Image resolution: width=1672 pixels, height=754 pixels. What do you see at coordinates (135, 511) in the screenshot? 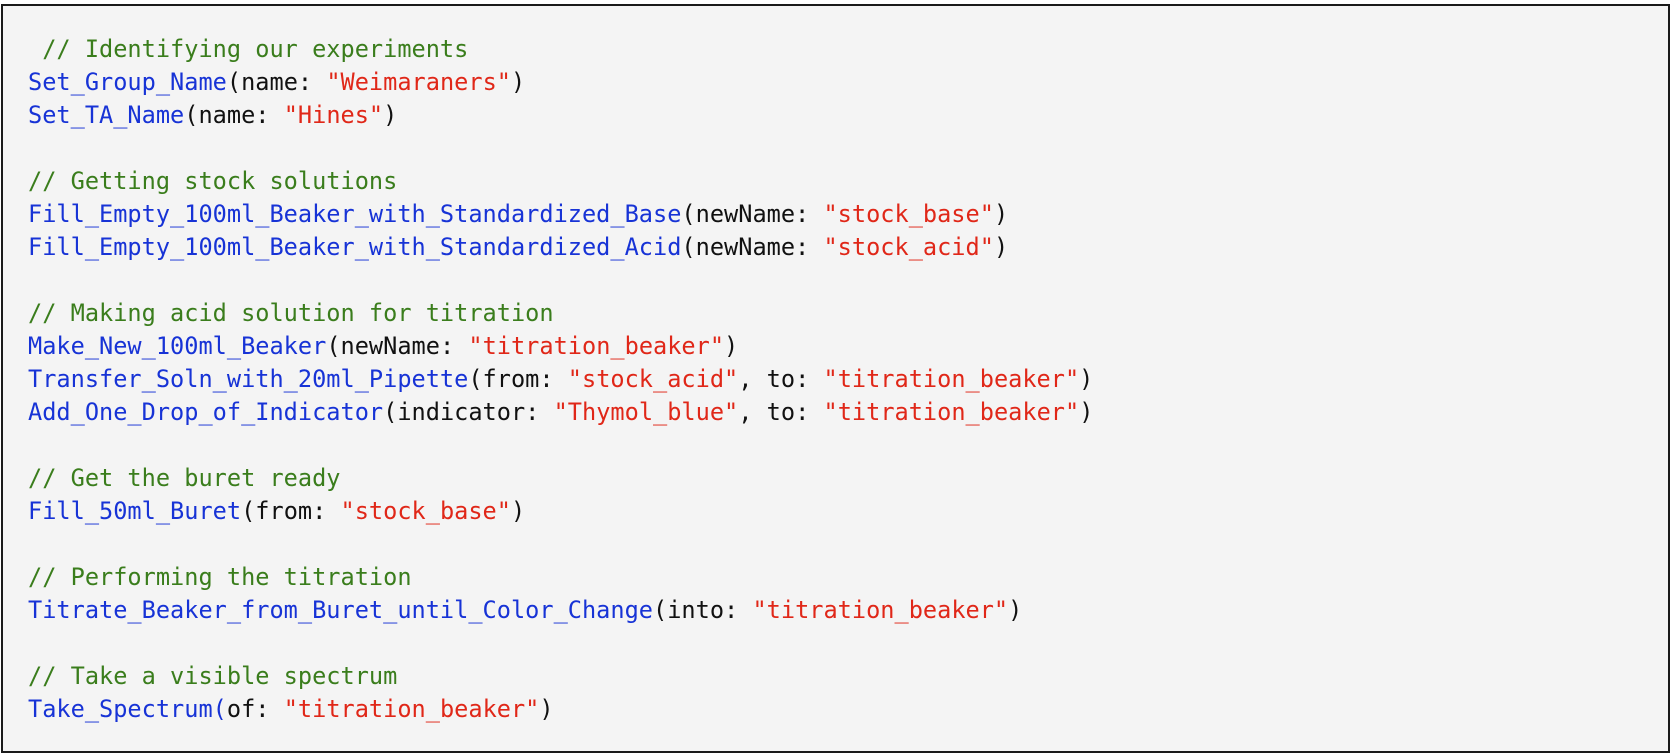
I see `function-name: Fill_50ml_Buret` at bounding box center [135, 511].